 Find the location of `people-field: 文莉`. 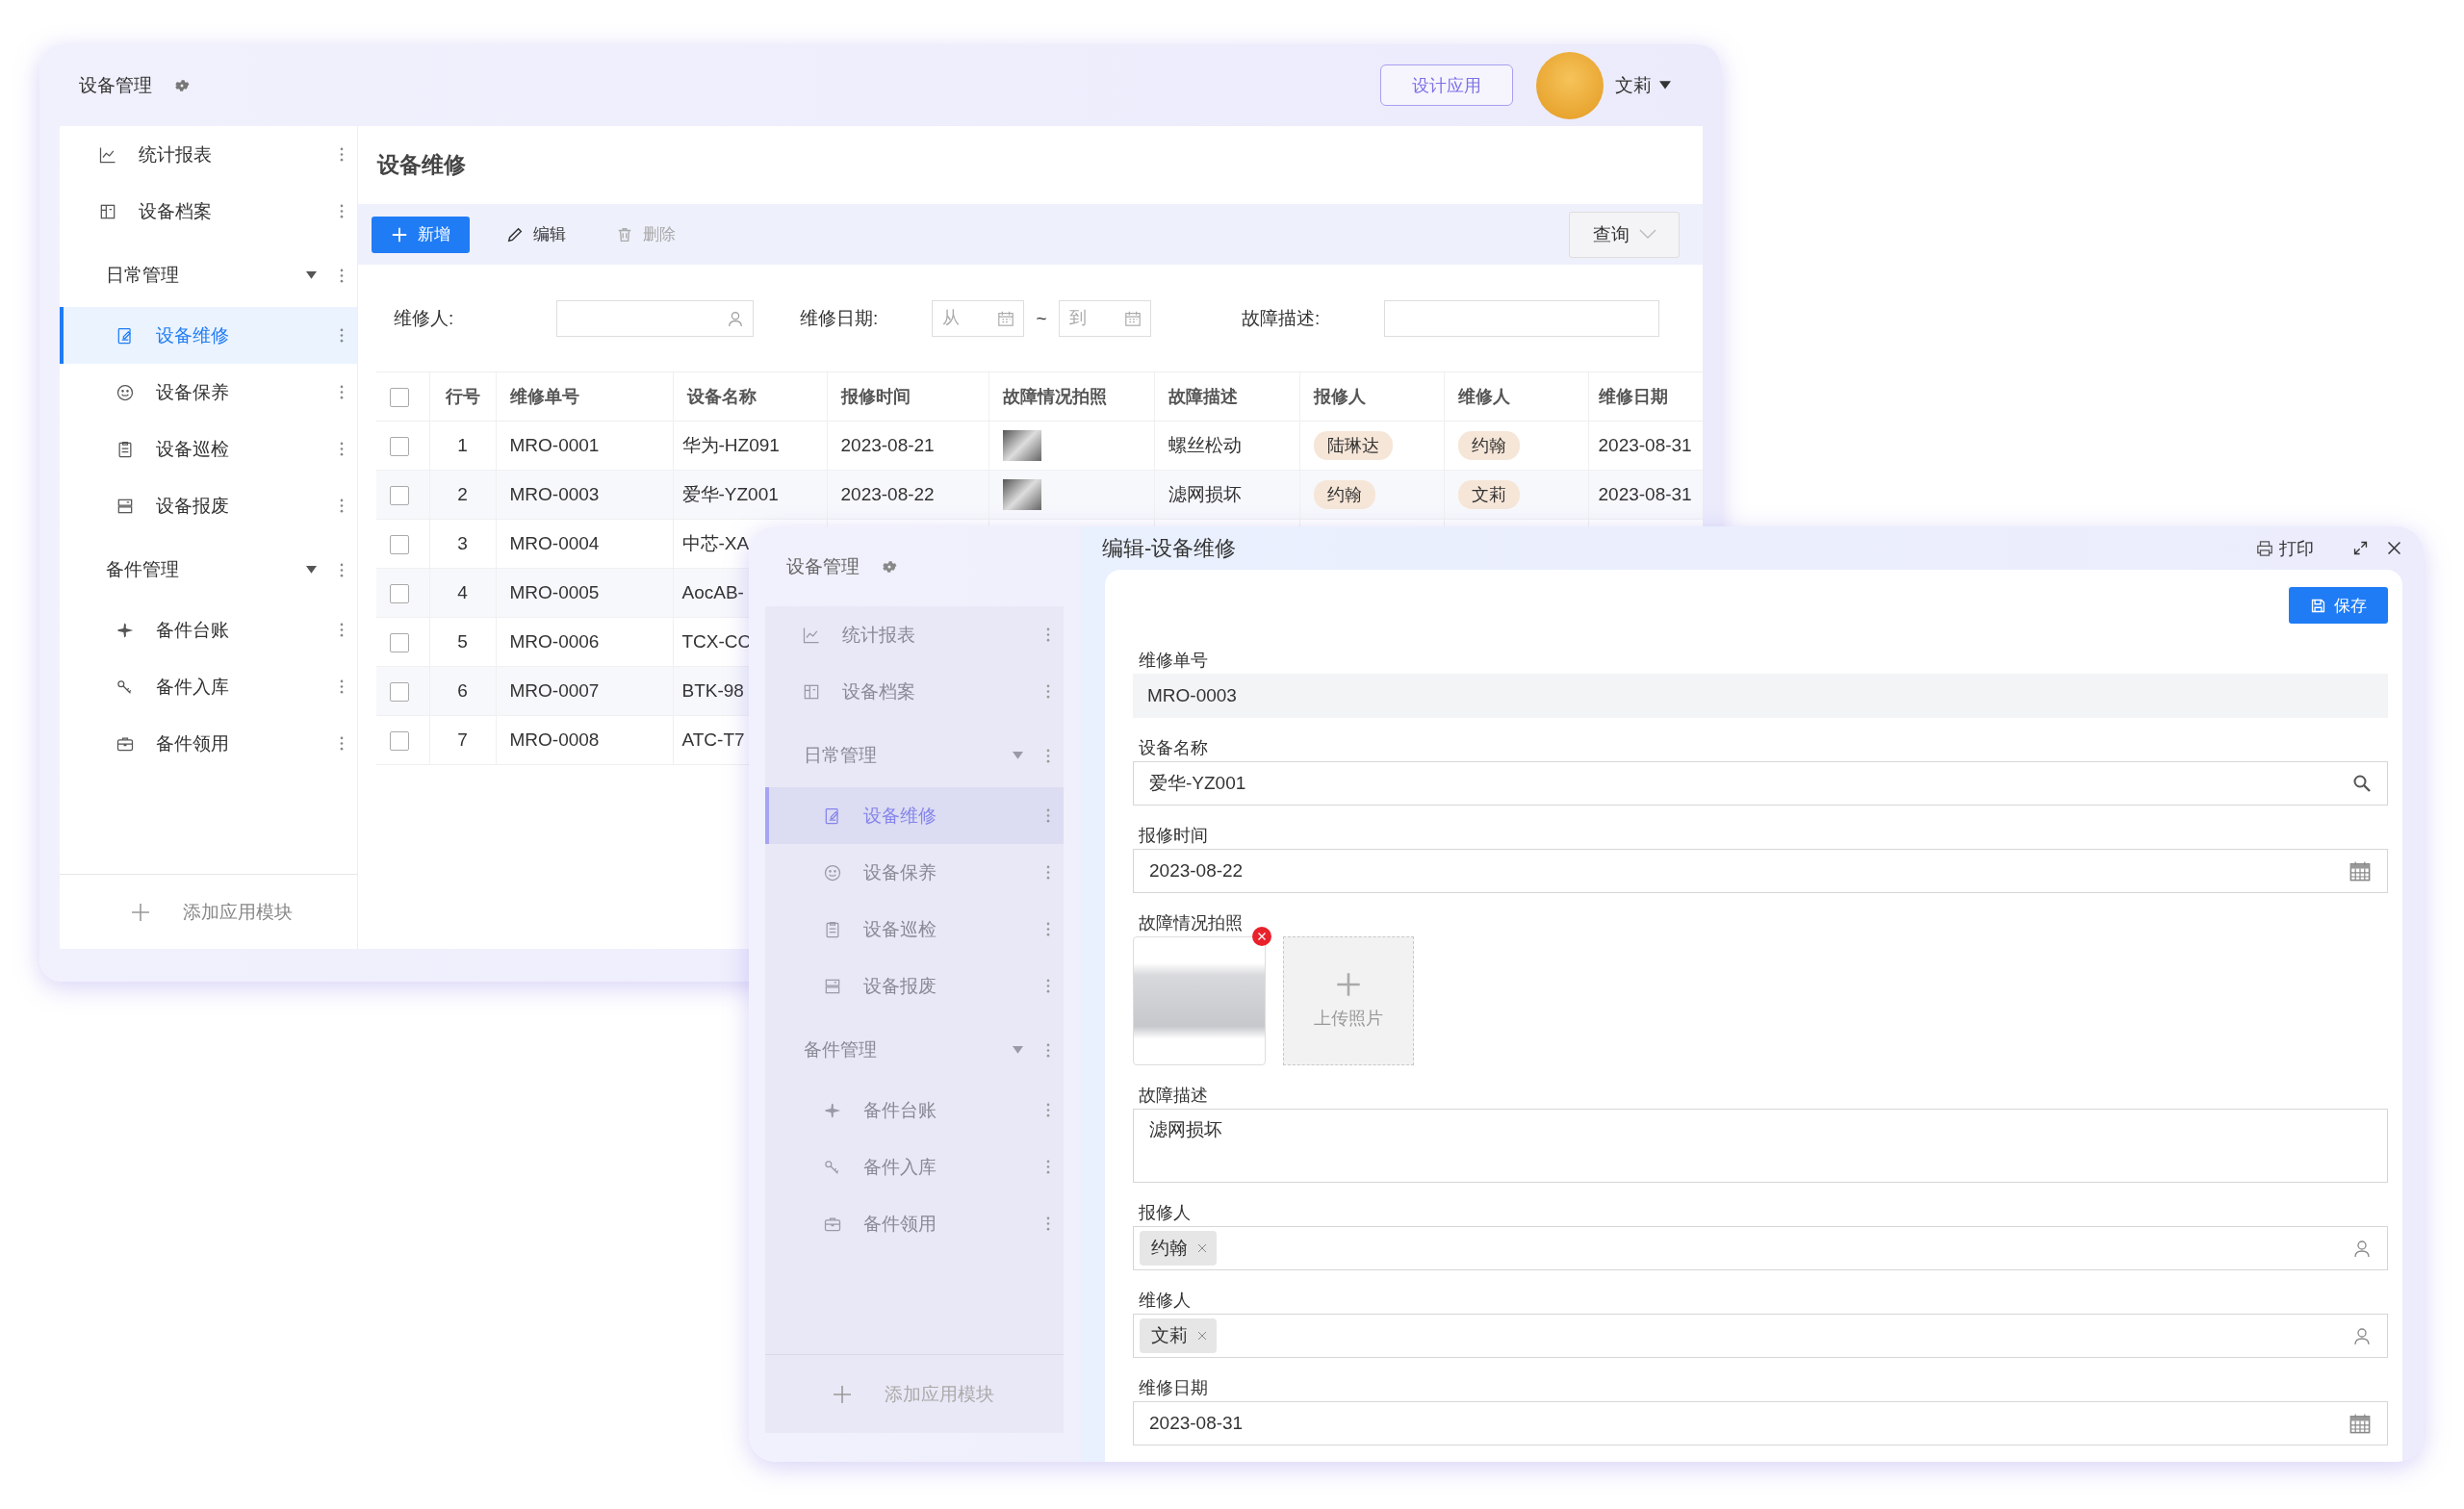

people-field: 文莉 is located at coordinates (1760, 1336).